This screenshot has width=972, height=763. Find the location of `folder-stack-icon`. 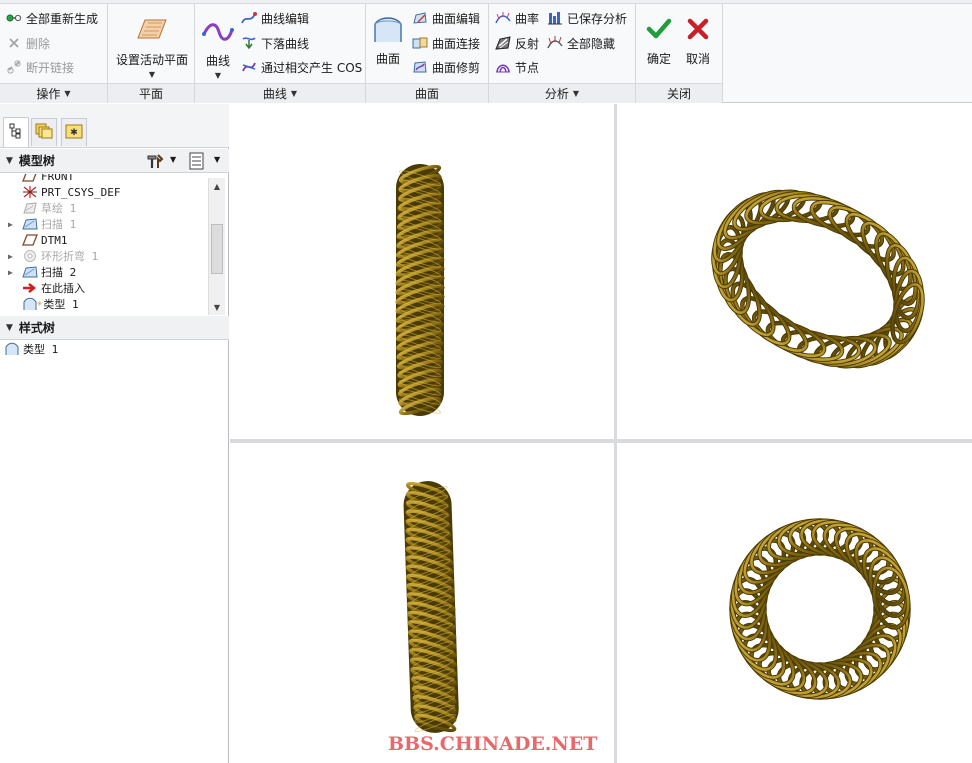

folder-stack-icon is located at coordinates (44, 132).